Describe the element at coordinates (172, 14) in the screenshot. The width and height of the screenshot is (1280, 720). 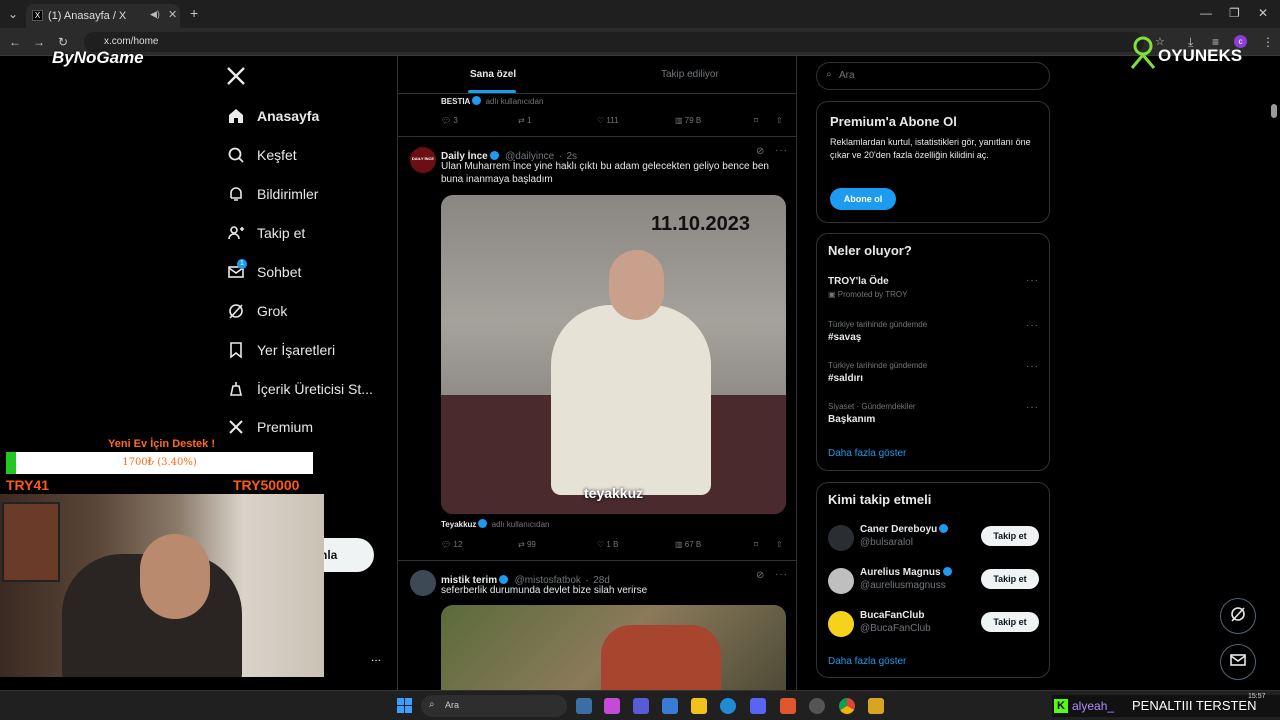
I see `close-tab-icon: ✕` at that location.